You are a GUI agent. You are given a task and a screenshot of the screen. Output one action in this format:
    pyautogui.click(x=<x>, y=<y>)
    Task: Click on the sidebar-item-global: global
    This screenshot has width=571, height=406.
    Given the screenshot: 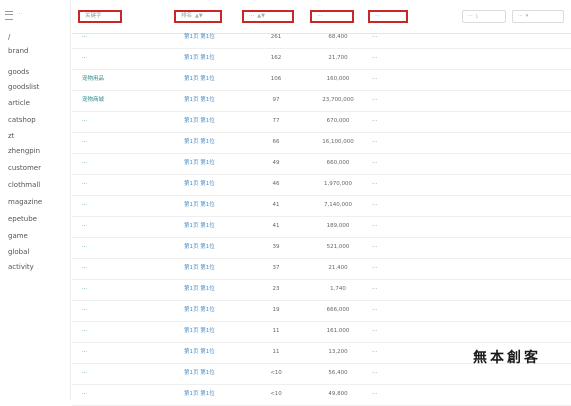 What is the action you would take?
    pyautogui.click(x=18, y=252)
    